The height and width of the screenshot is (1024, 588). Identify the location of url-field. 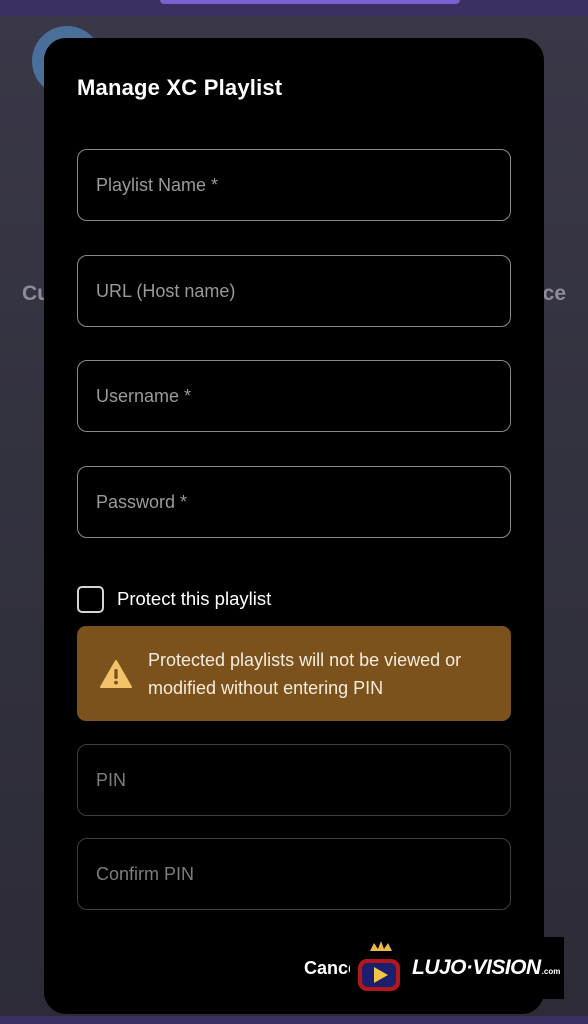
(294, 291).